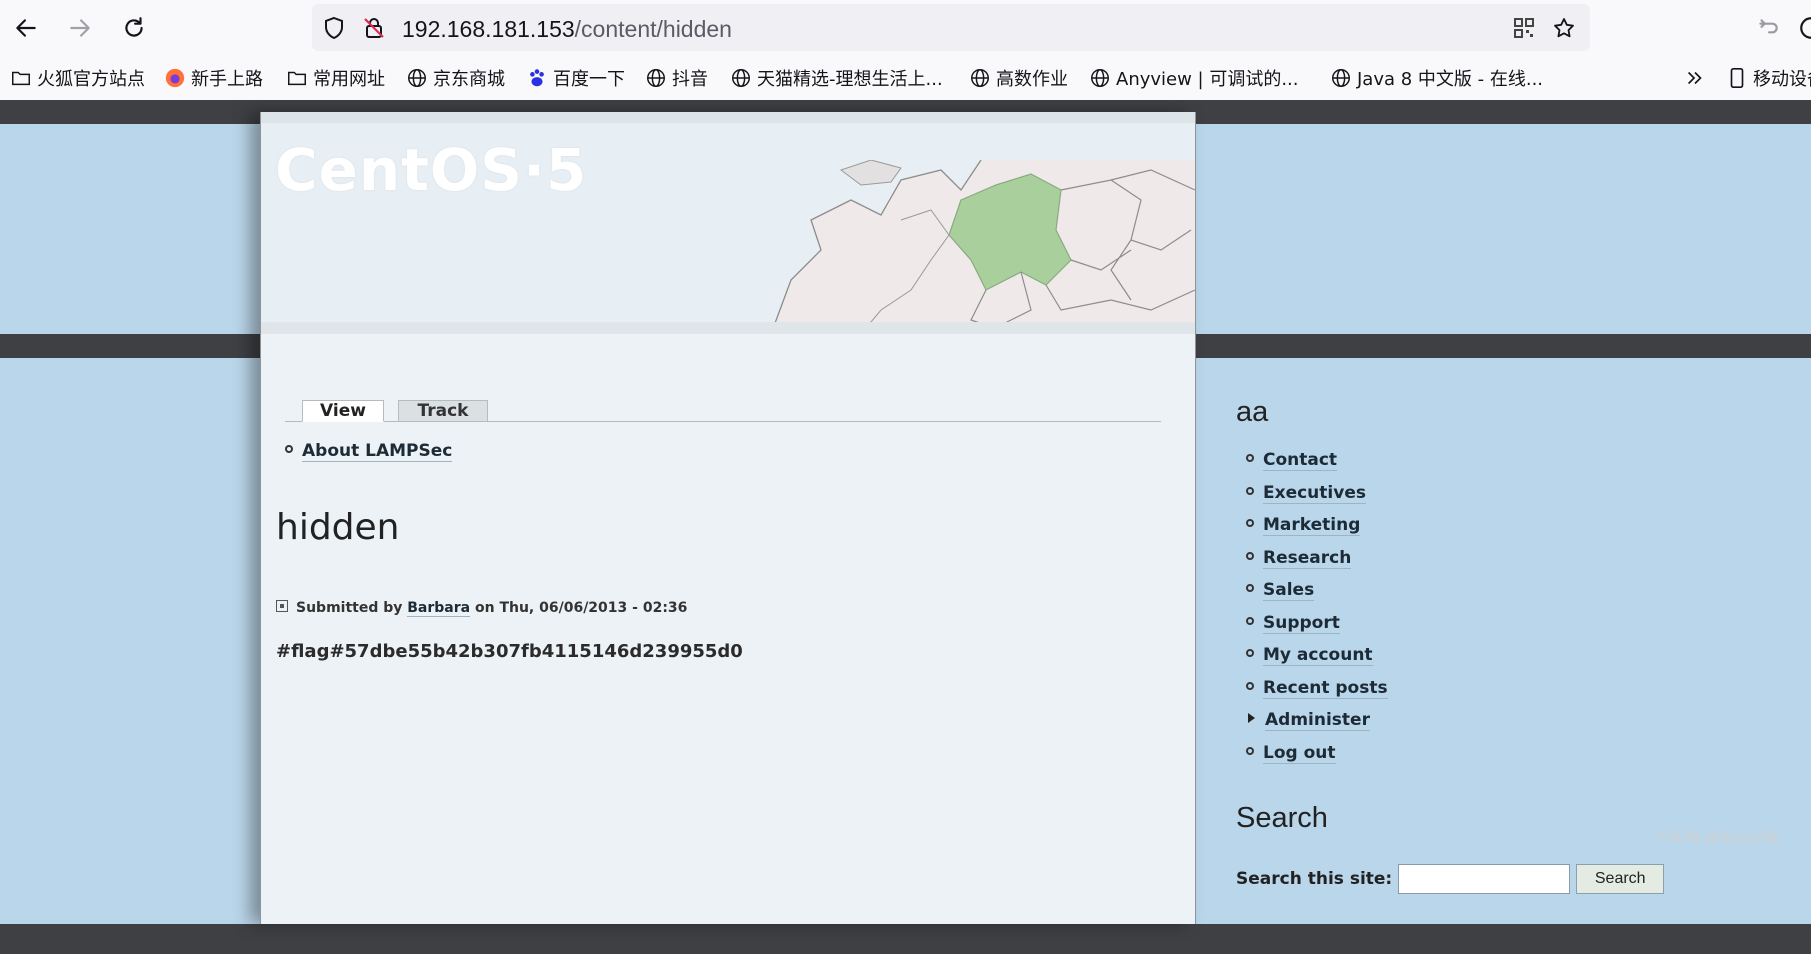 This screenshot has height=954, width=1811. Describe the element at coordinates (1252, 412) in the screenshot. I see `user-block-title: aa` at that location.